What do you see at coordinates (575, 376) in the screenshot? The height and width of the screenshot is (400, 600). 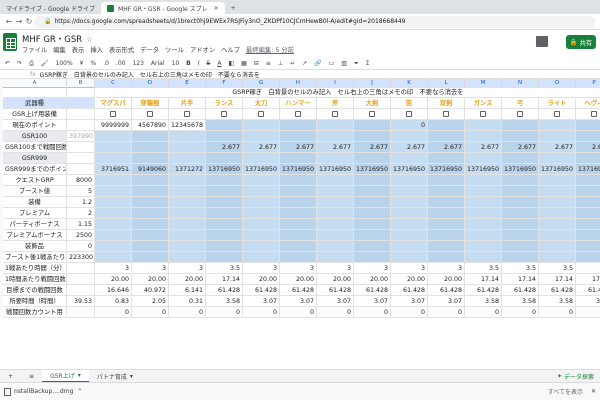 I see `explore-button: ✦ データ探索` at bounding box center [575, 376].